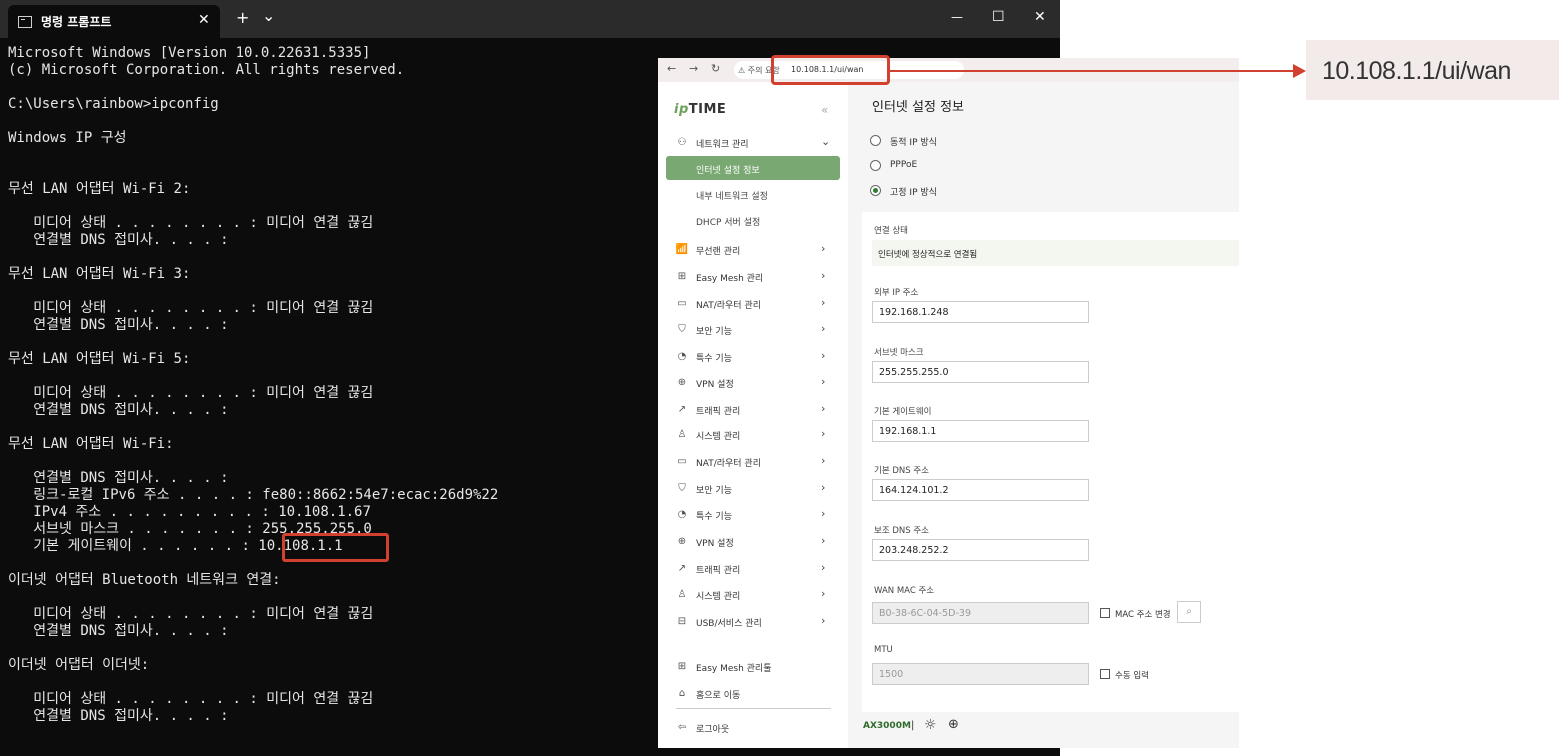 This screenshot has height=756, width=1559. I want to click on wan-type-radio: 동적 IP 방식, so click(970, 141).